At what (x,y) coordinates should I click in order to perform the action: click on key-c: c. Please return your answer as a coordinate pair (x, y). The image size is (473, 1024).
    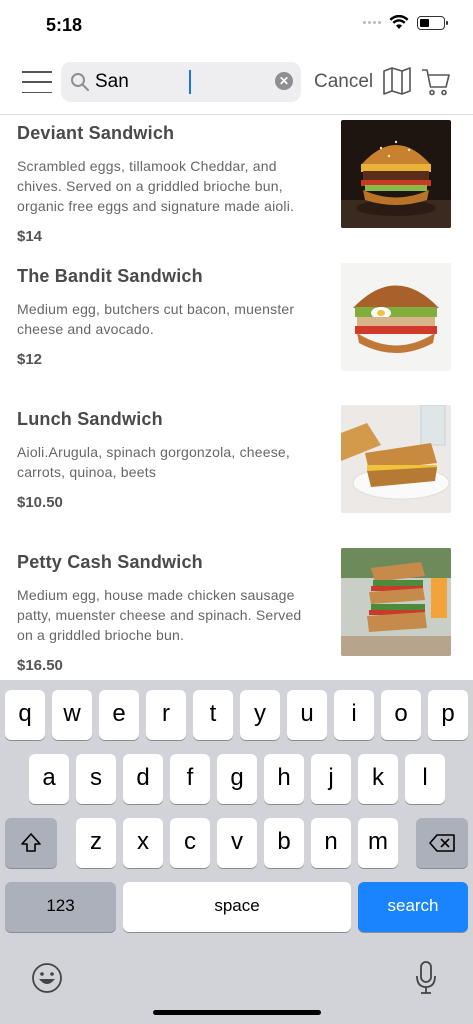
    Looking at the image, I should click on (190, 843).